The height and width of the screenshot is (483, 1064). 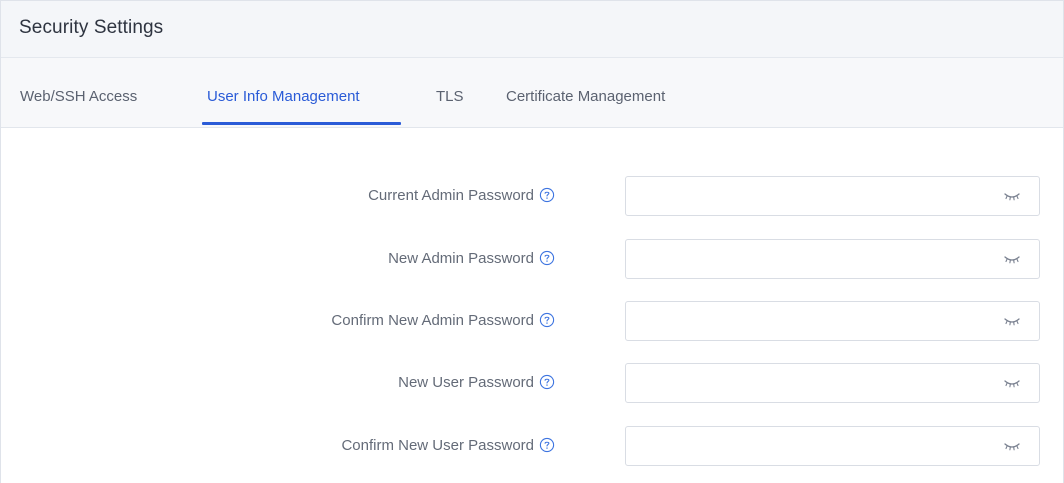 What do you see at coordinates (832, 383) in the screenshot?
I see `new-user-password-input` at bounding box center [832, 383].